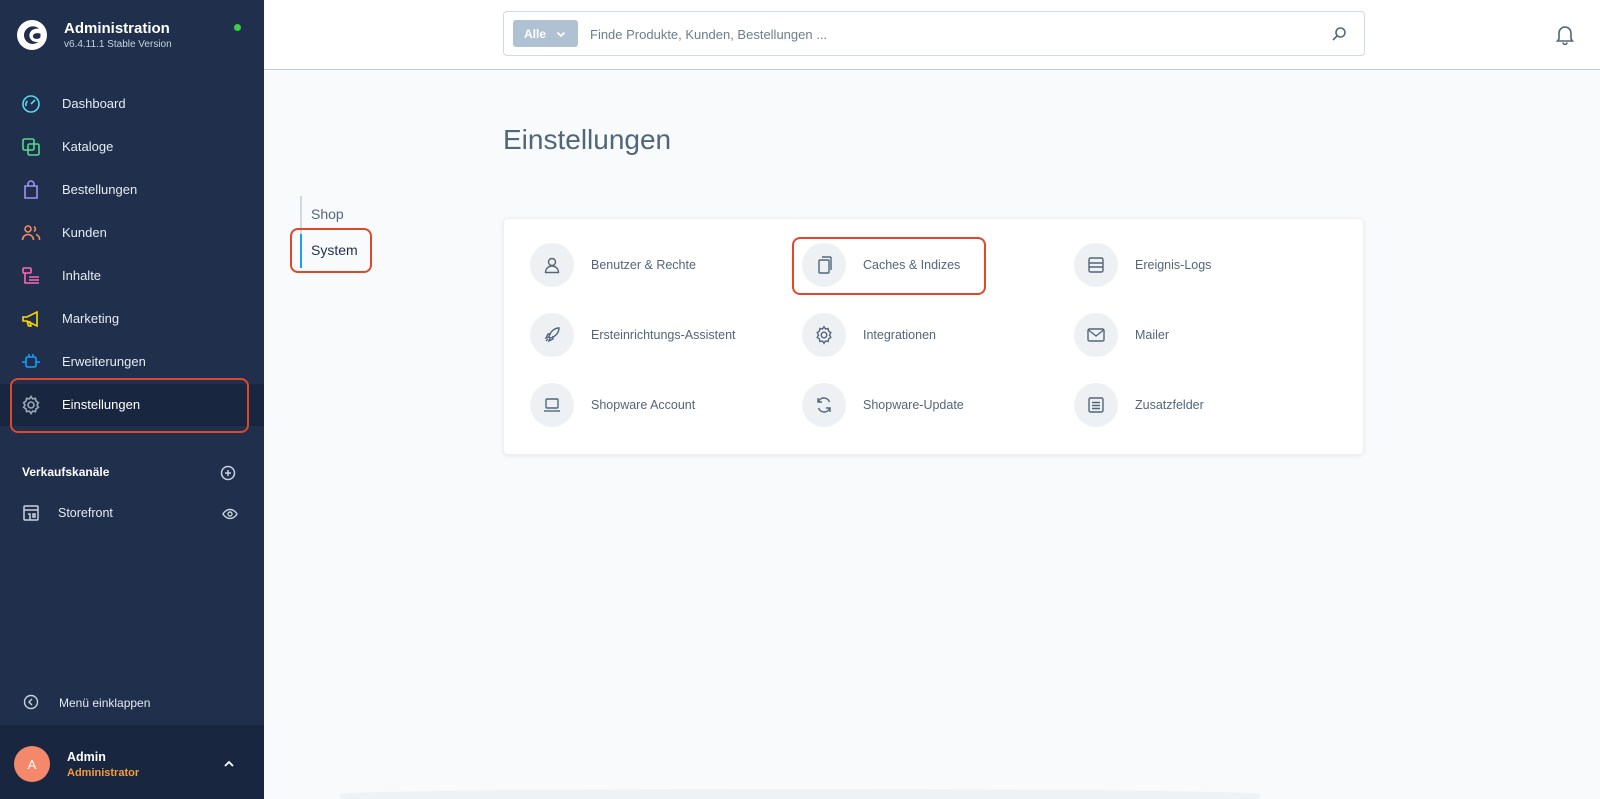 The width and height of the screenshot is (1600, 799). What do you see at coordinates (228, 473) in the screenshot?
I see `add-sales-channel-icon` at bounding box center [228, 473].